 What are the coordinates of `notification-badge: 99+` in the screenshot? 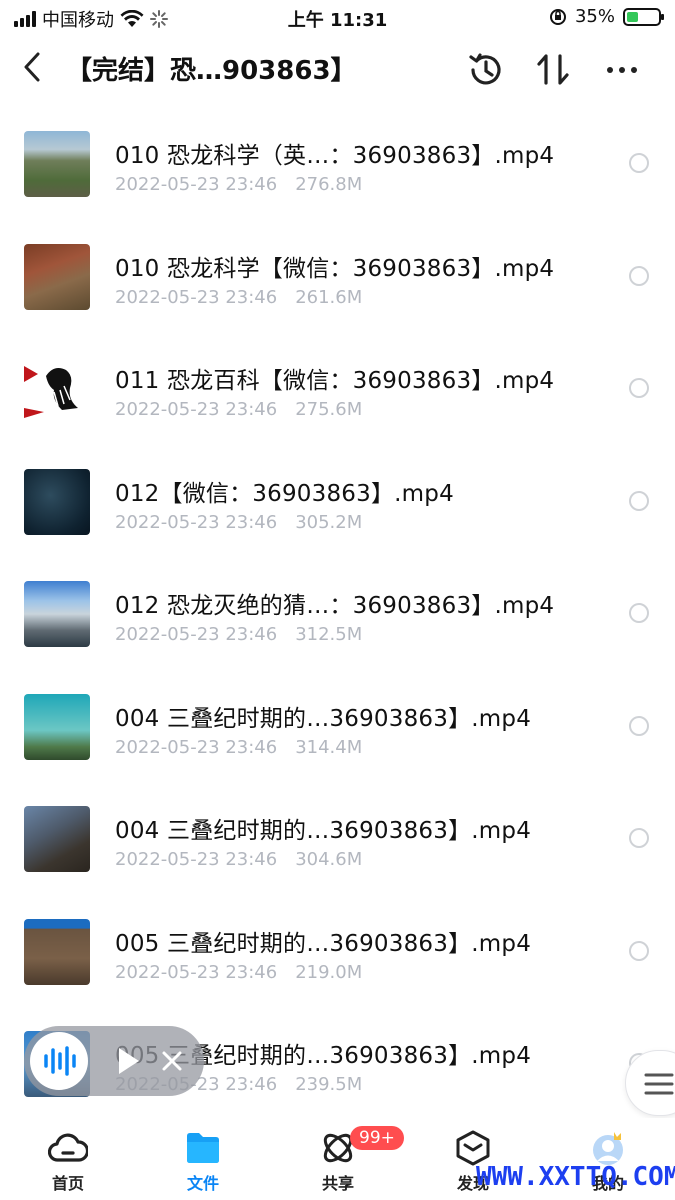 It's located at (377, 1138).